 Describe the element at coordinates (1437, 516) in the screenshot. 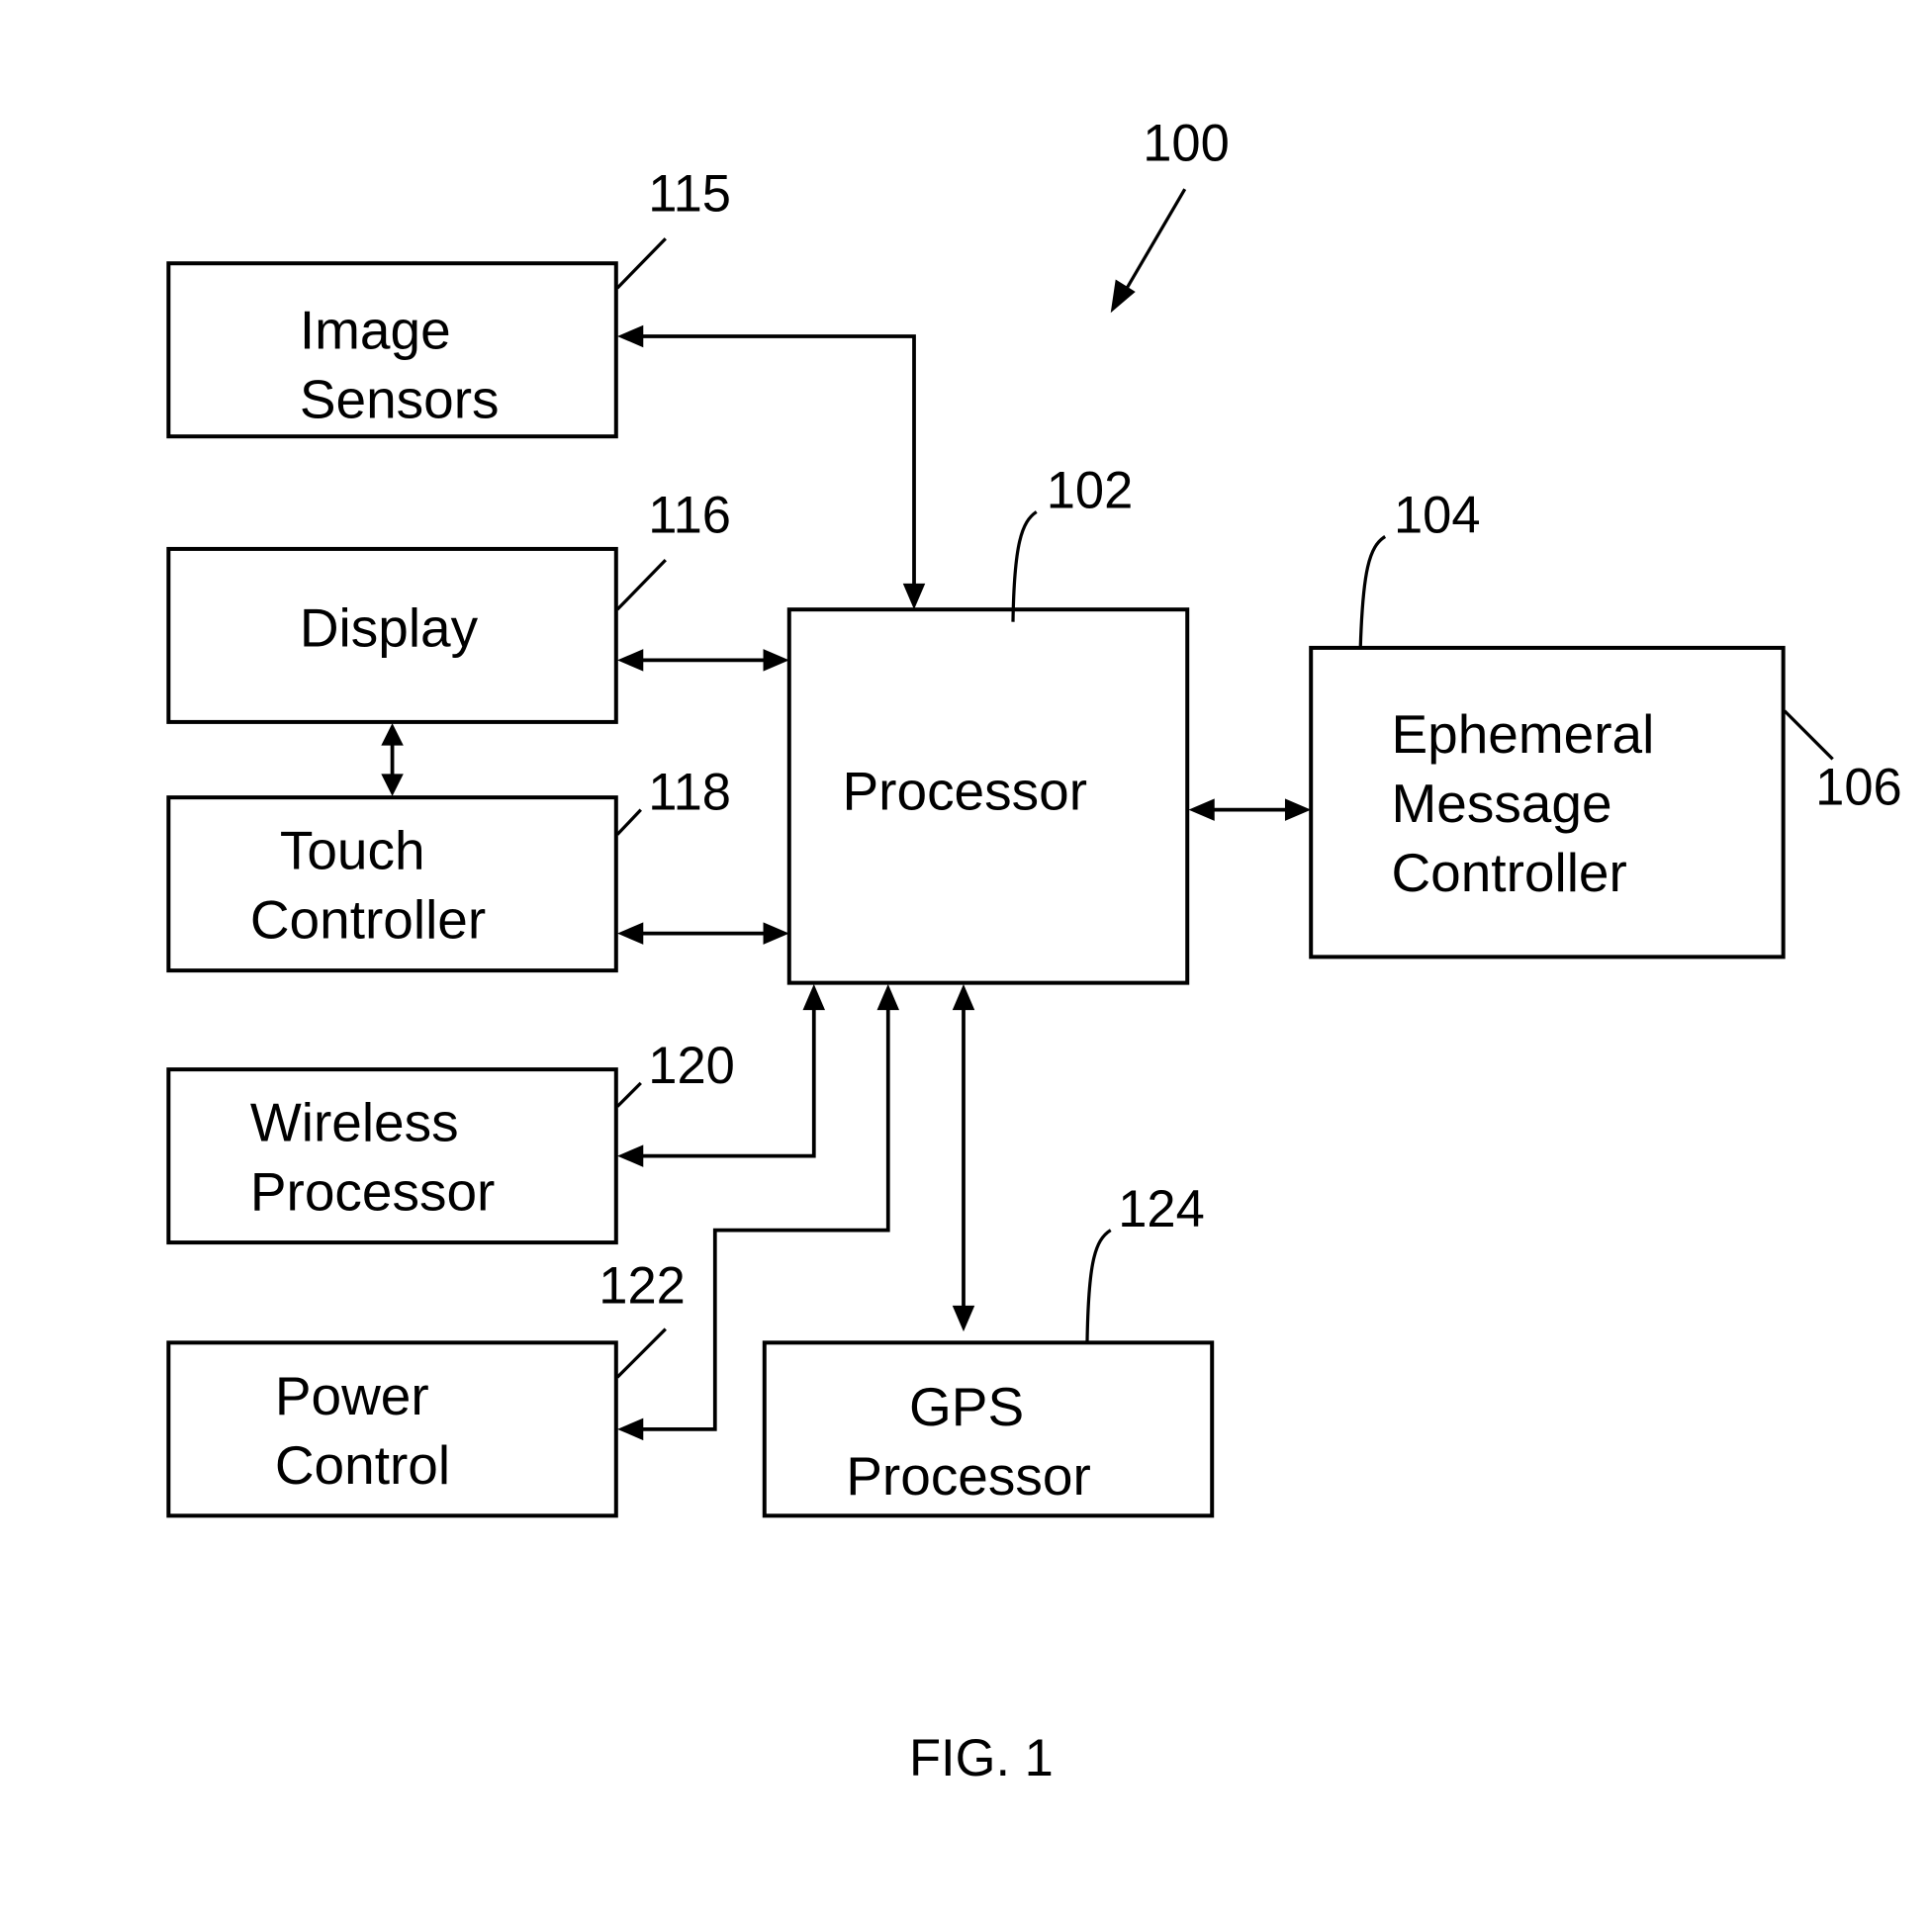

I see `ref-104: 104` at that location.